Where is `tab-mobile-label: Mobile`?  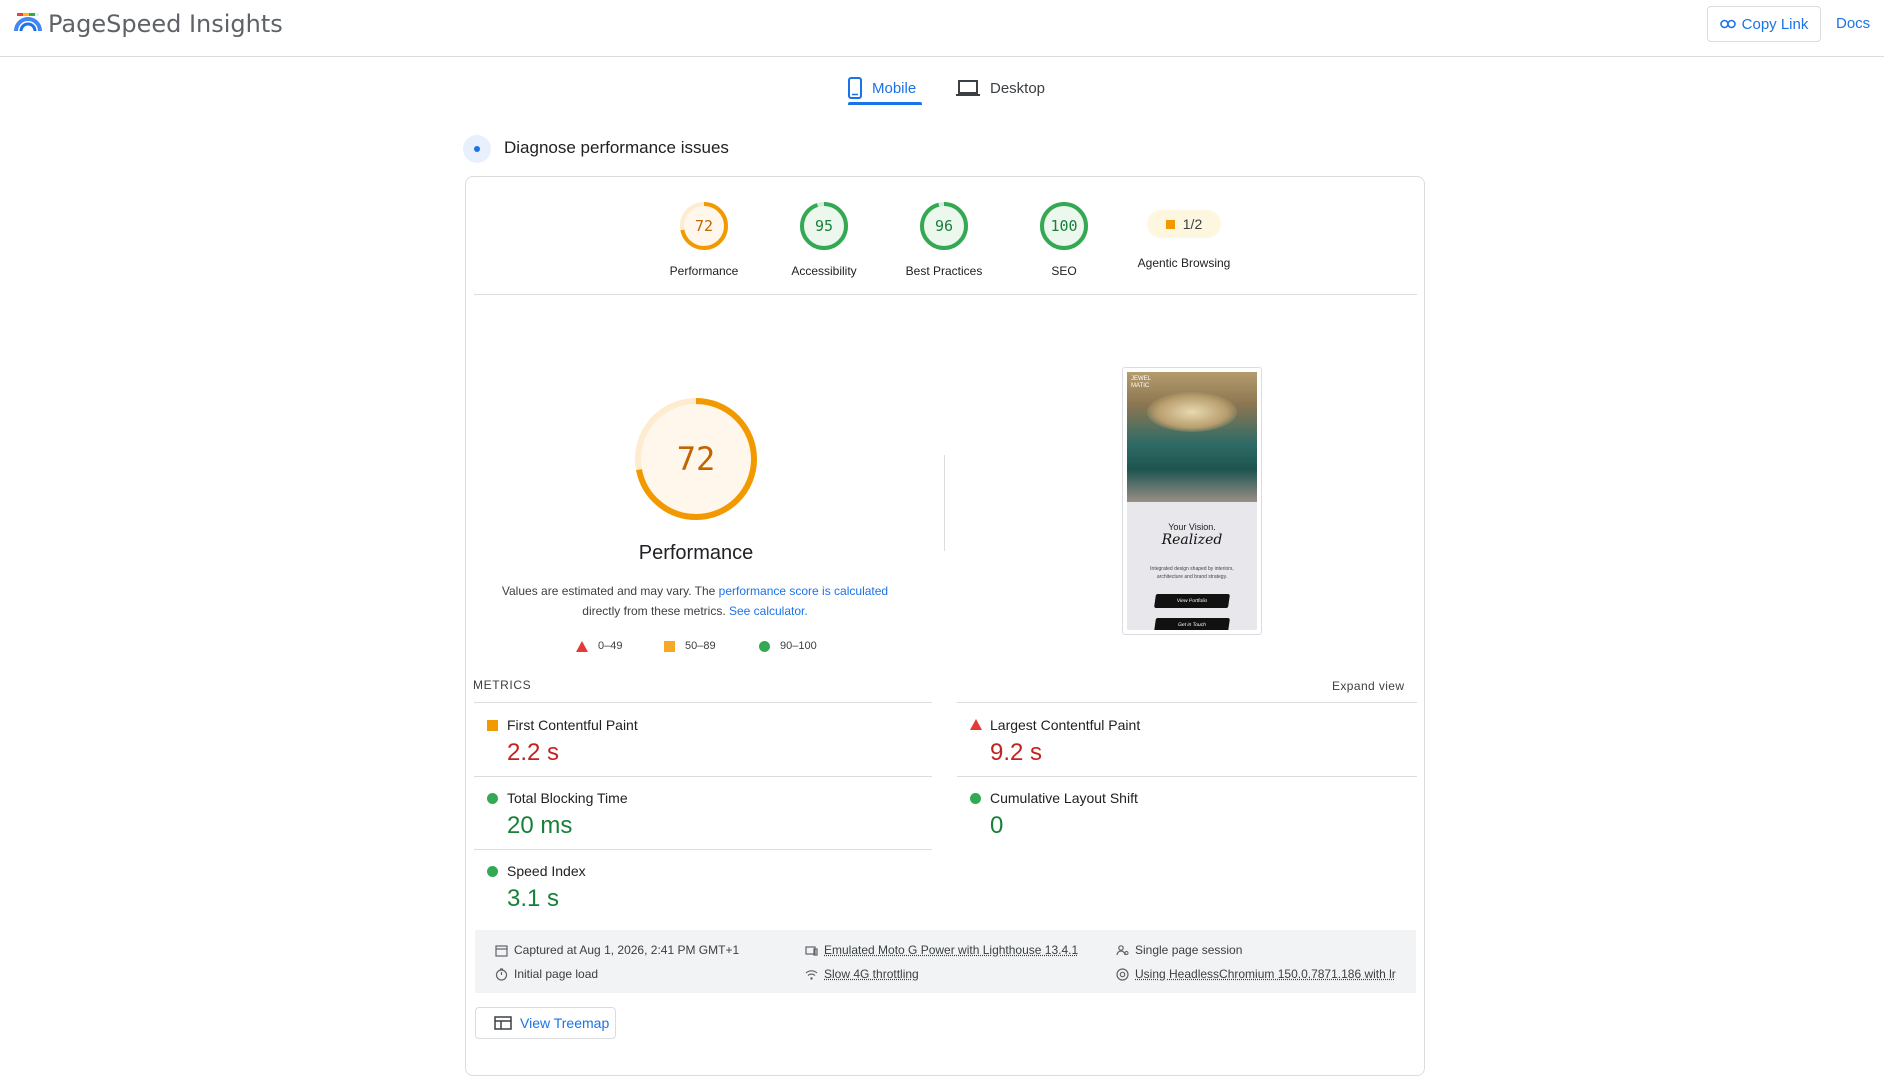 tab-mobile-label: Mobile is located at coordinates (894, 88).